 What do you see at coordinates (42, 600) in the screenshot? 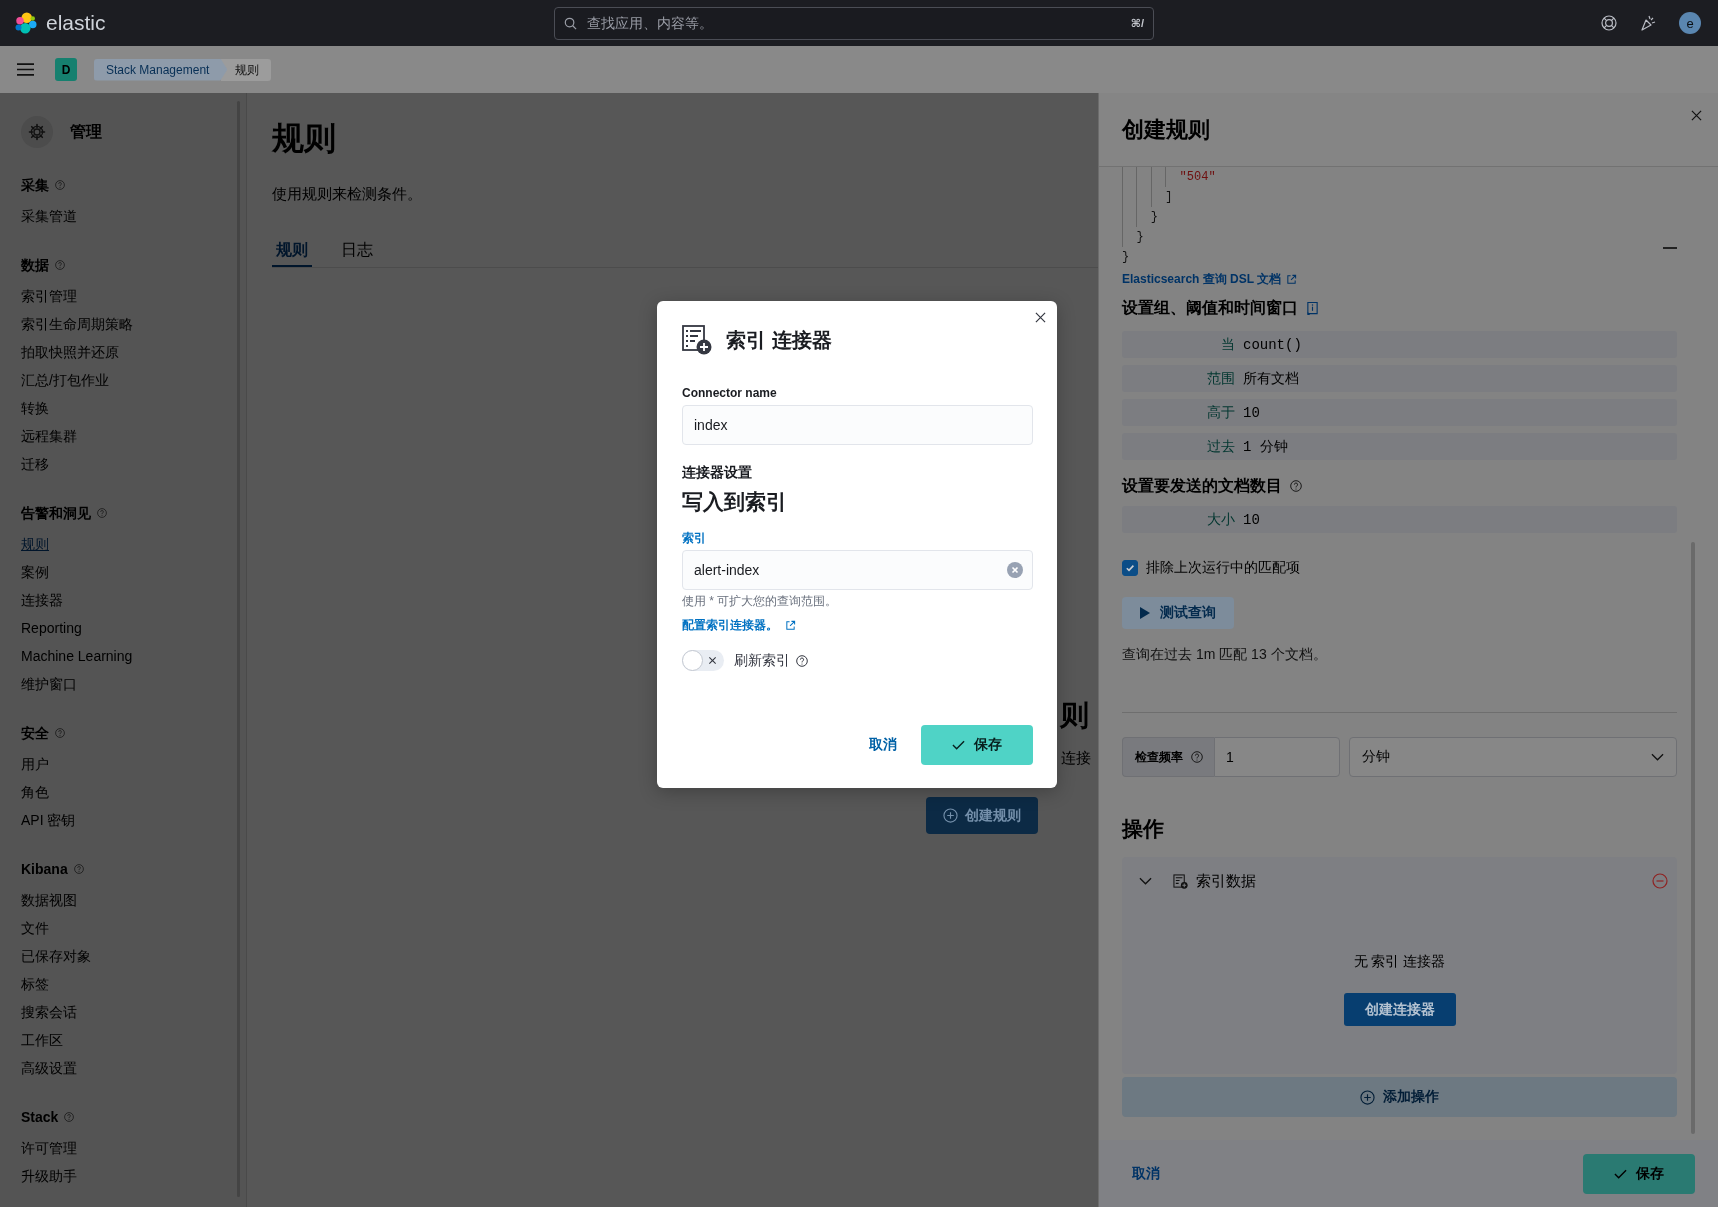
I see `sidebar-item: 连接器` at bounding box center [42, 600].